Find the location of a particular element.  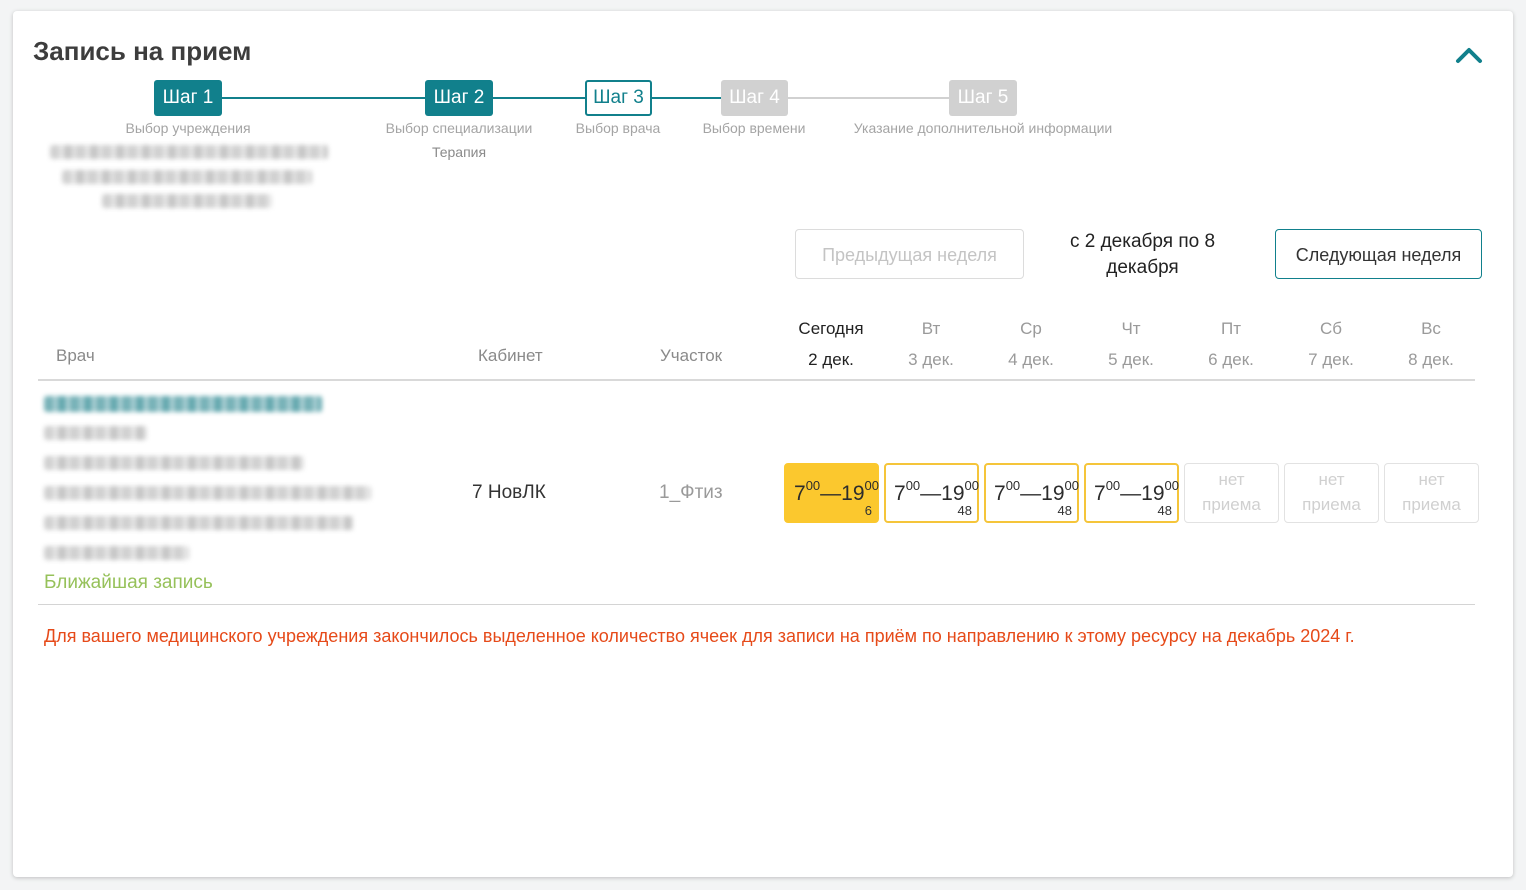

day-header-tue: Вт 3 дек. is located at coordinates (931, 344).